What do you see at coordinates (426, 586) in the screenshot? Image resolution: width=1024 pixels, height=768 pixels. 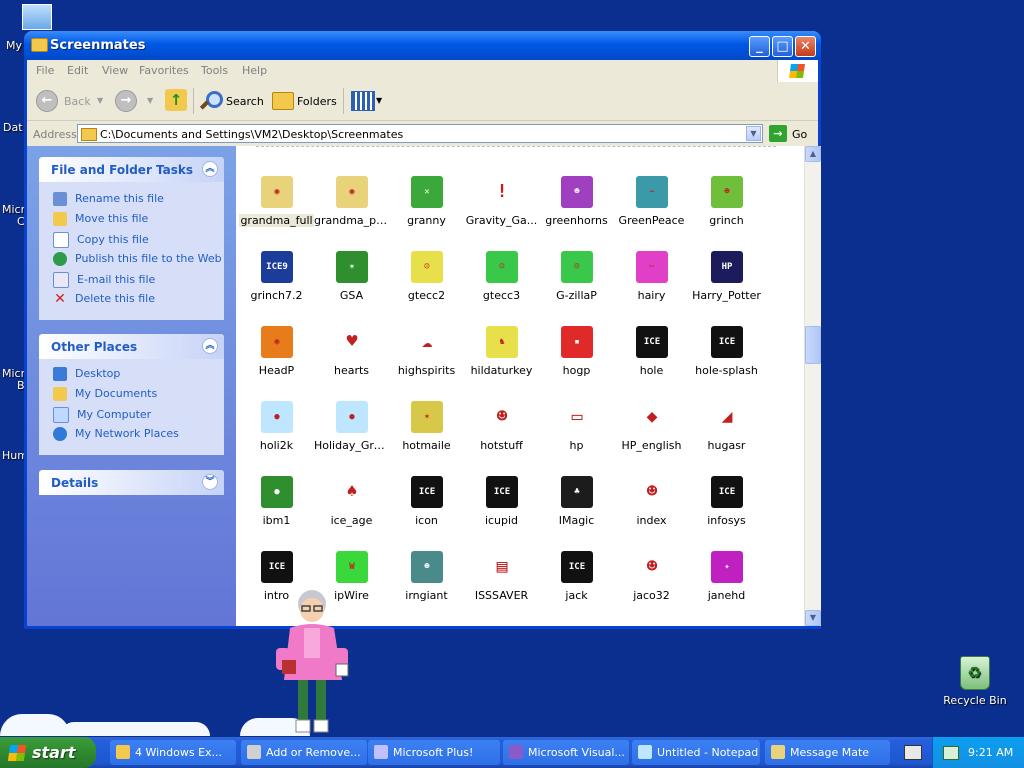 I see `file-item: ☻ irngiant` at bounding box center [426, 586].